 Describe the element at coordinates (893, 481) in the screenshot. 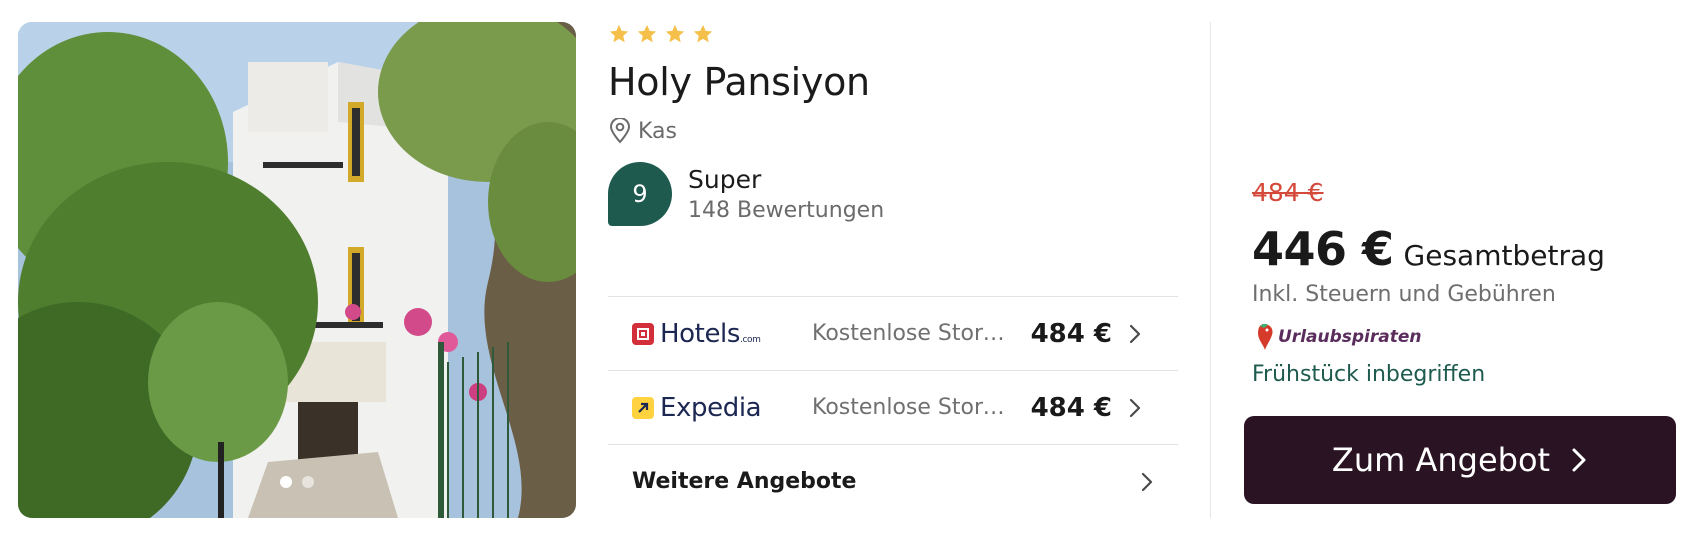

I see `more-offers-row: Weitere Angebote` at that location.